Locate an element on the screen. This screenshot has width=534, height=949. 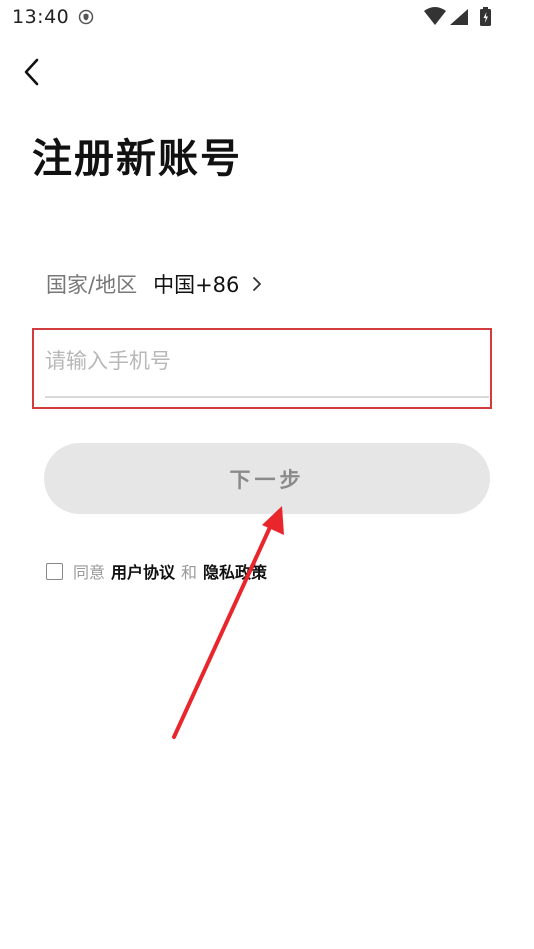
chevron-right-icon is located at coordinates (257, 284).